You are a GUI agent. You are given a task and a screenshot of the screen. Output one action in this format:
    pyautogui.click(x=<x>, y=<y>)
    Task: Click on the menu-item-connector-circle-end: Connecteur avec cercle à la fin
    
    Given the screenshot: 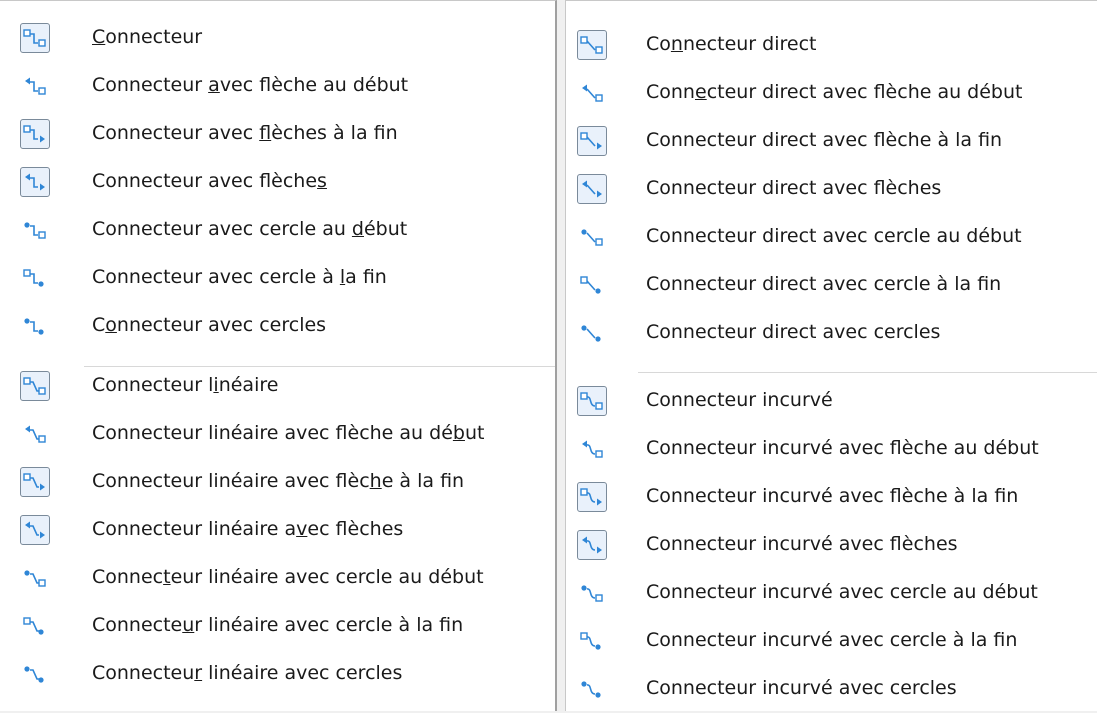 What is the action you would take?
    pyautogui.click(x=277, y=278)
    